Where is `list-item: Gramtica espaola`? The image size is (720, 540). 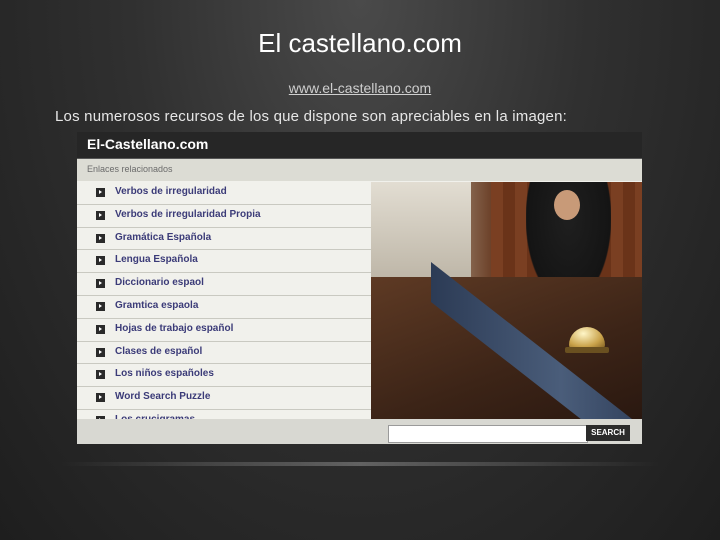 list-item: Gramtica espaola is located at coordinates (224, 307).